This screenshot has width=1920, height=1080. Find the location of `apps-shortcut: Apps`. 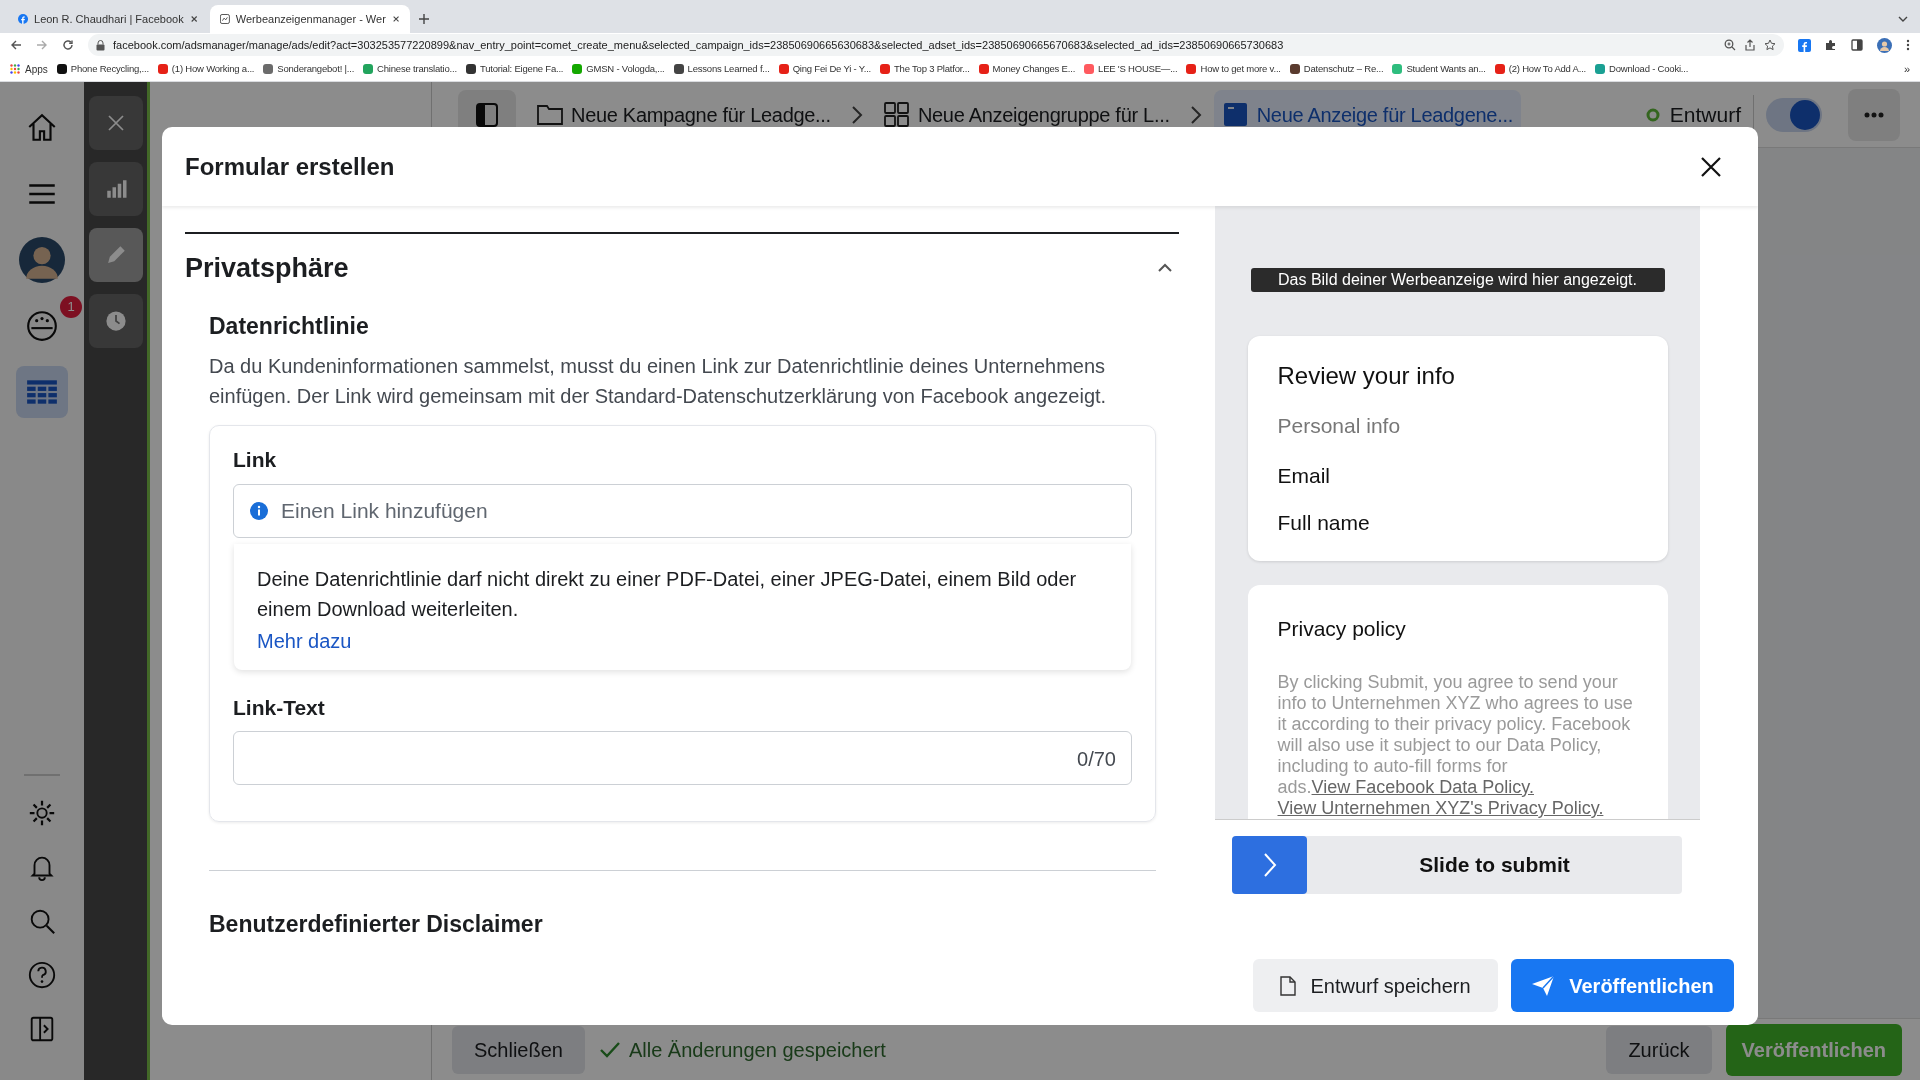

apps-shortcut: Apps is located at coordinates (29, 69).